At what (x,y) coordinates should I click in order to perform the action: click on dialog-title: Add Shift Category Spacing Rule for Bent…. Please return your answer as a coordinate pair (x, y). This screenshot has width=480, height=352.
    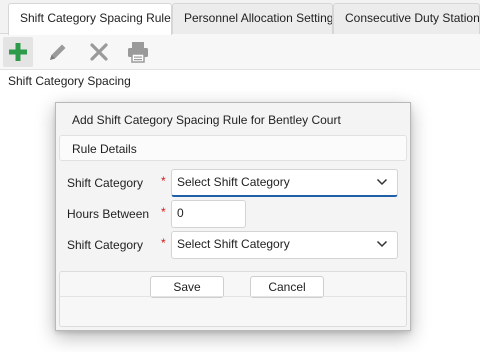
    Looking at the image, I should click on (206, 120).